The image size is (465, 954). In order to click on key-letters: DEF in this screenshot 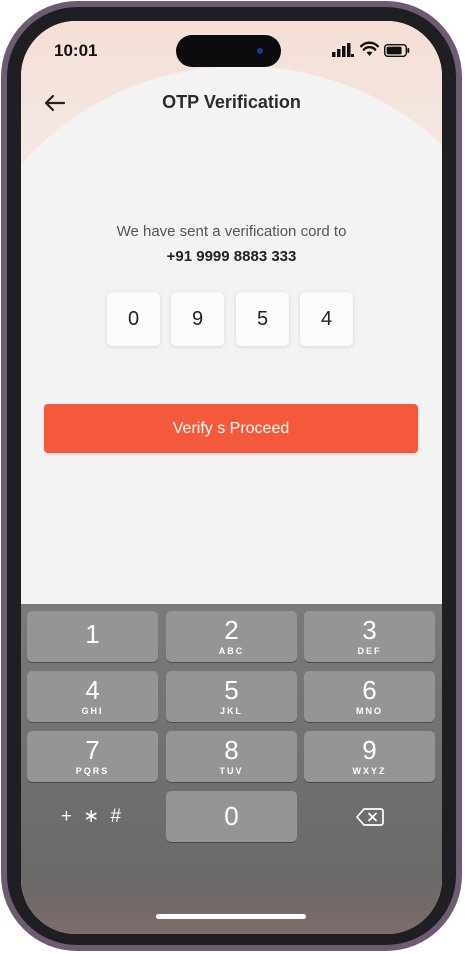, I will do `click(369, 651)`.